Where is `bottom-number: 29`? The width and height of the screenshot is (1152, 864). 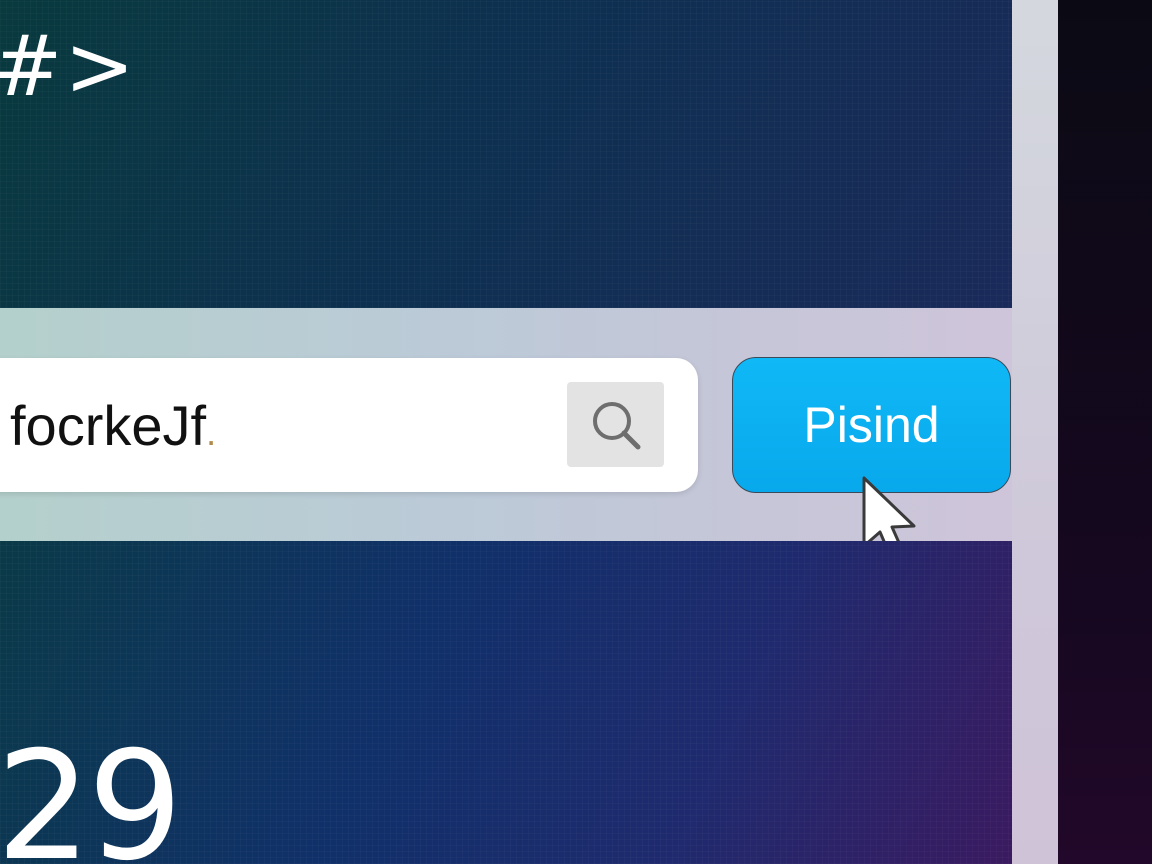
bottom-number: 29 is located at coordinates (91, 792).